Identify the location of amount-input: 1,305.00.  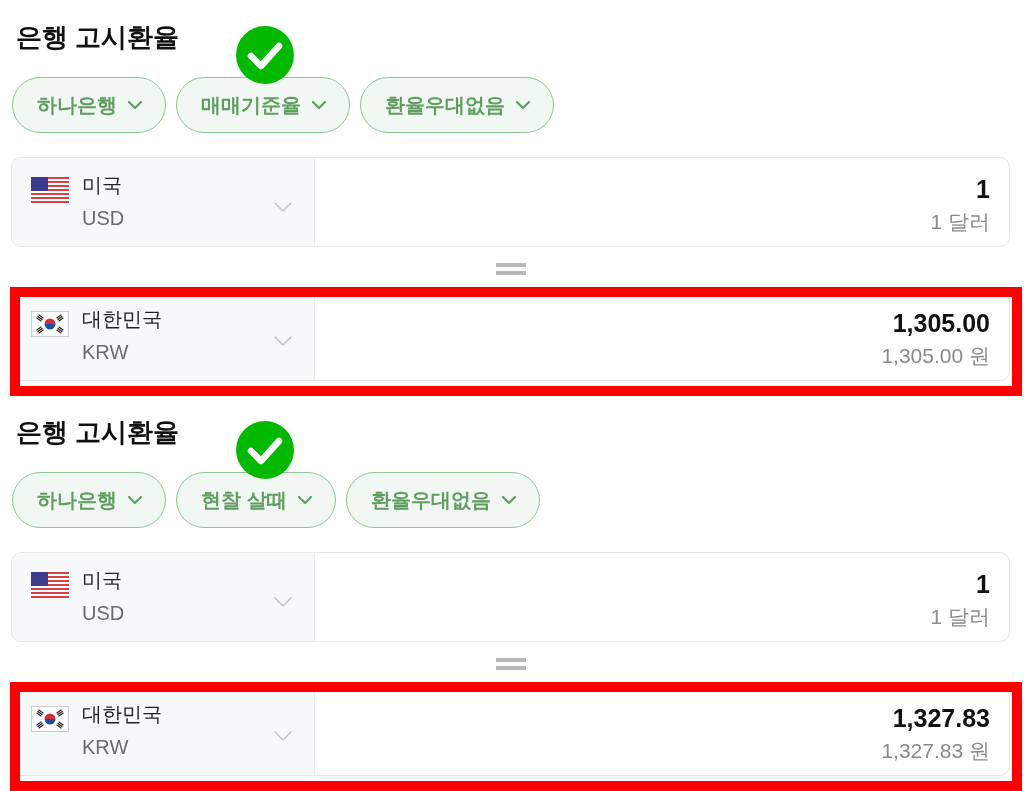
(652, 324).